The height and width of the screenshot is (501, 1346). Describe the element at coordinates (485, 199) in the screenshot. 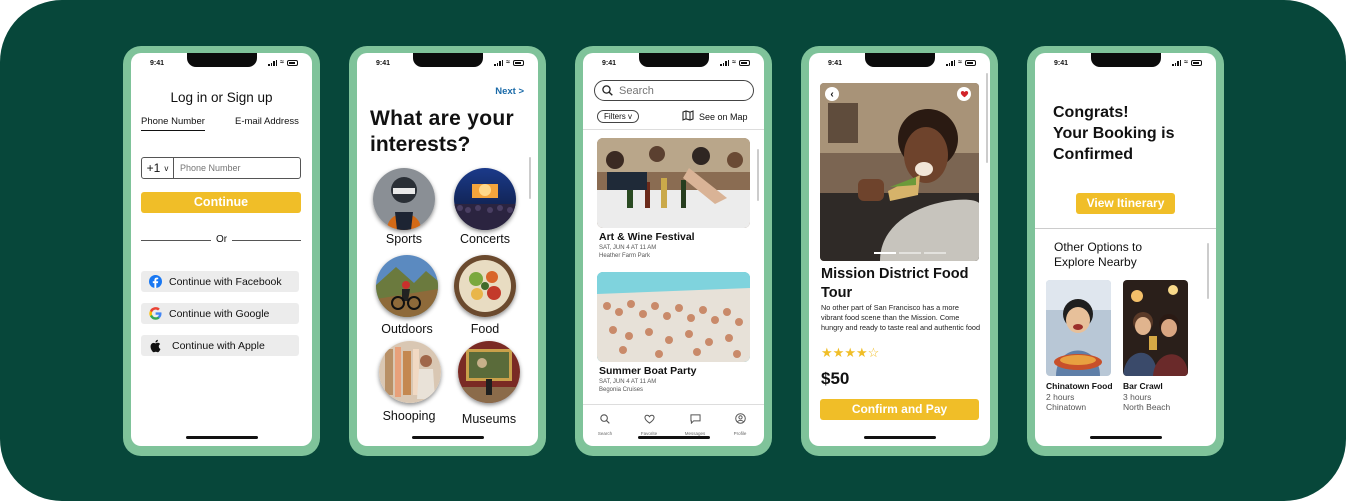

I see `interest-concerts` at that location.